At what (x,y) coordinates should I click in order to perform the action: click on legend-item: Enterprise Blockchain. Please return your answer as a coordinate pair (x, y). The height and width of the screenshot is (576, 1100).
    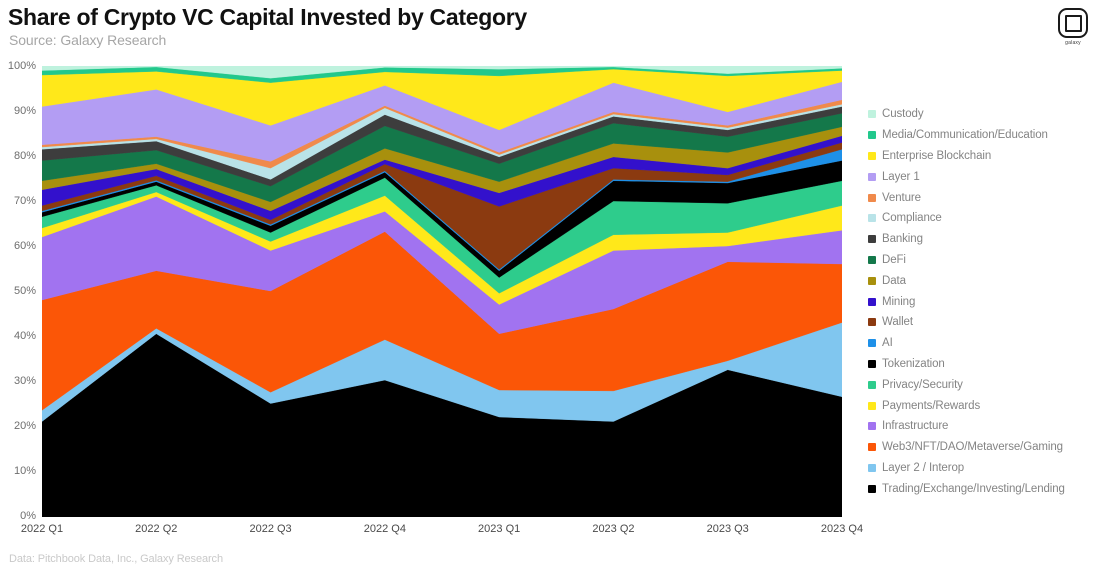
    Looking at the image, I should click on (983, 156).